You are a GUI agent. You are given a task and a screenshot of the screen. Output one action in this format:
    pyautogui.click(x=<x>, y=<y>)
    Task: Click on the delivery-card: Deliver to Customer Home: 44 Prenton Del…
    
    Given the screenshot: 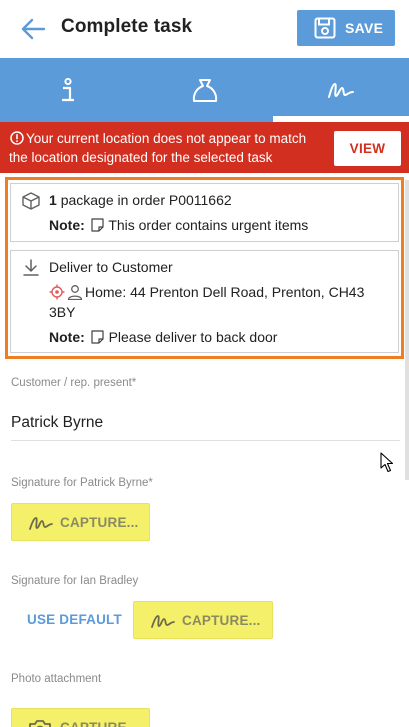 What is the action you would take?
    pyautogui.click(x=204, y=301)
    